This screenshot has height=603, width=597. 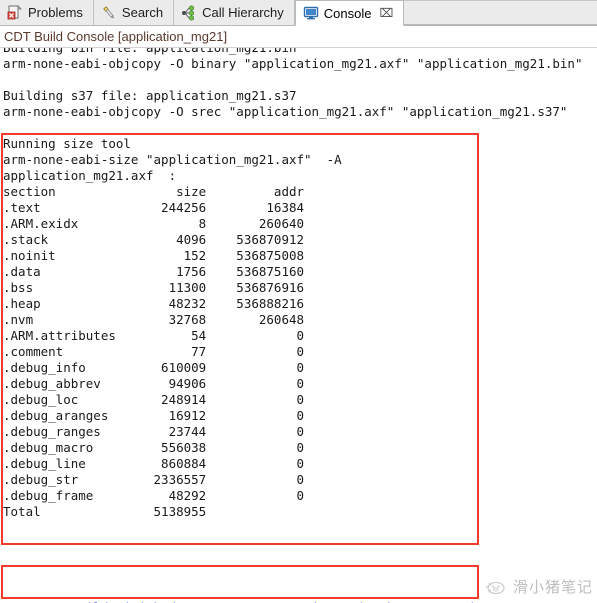 I want to click on tab-search: Search, so click(x=134, y=12).